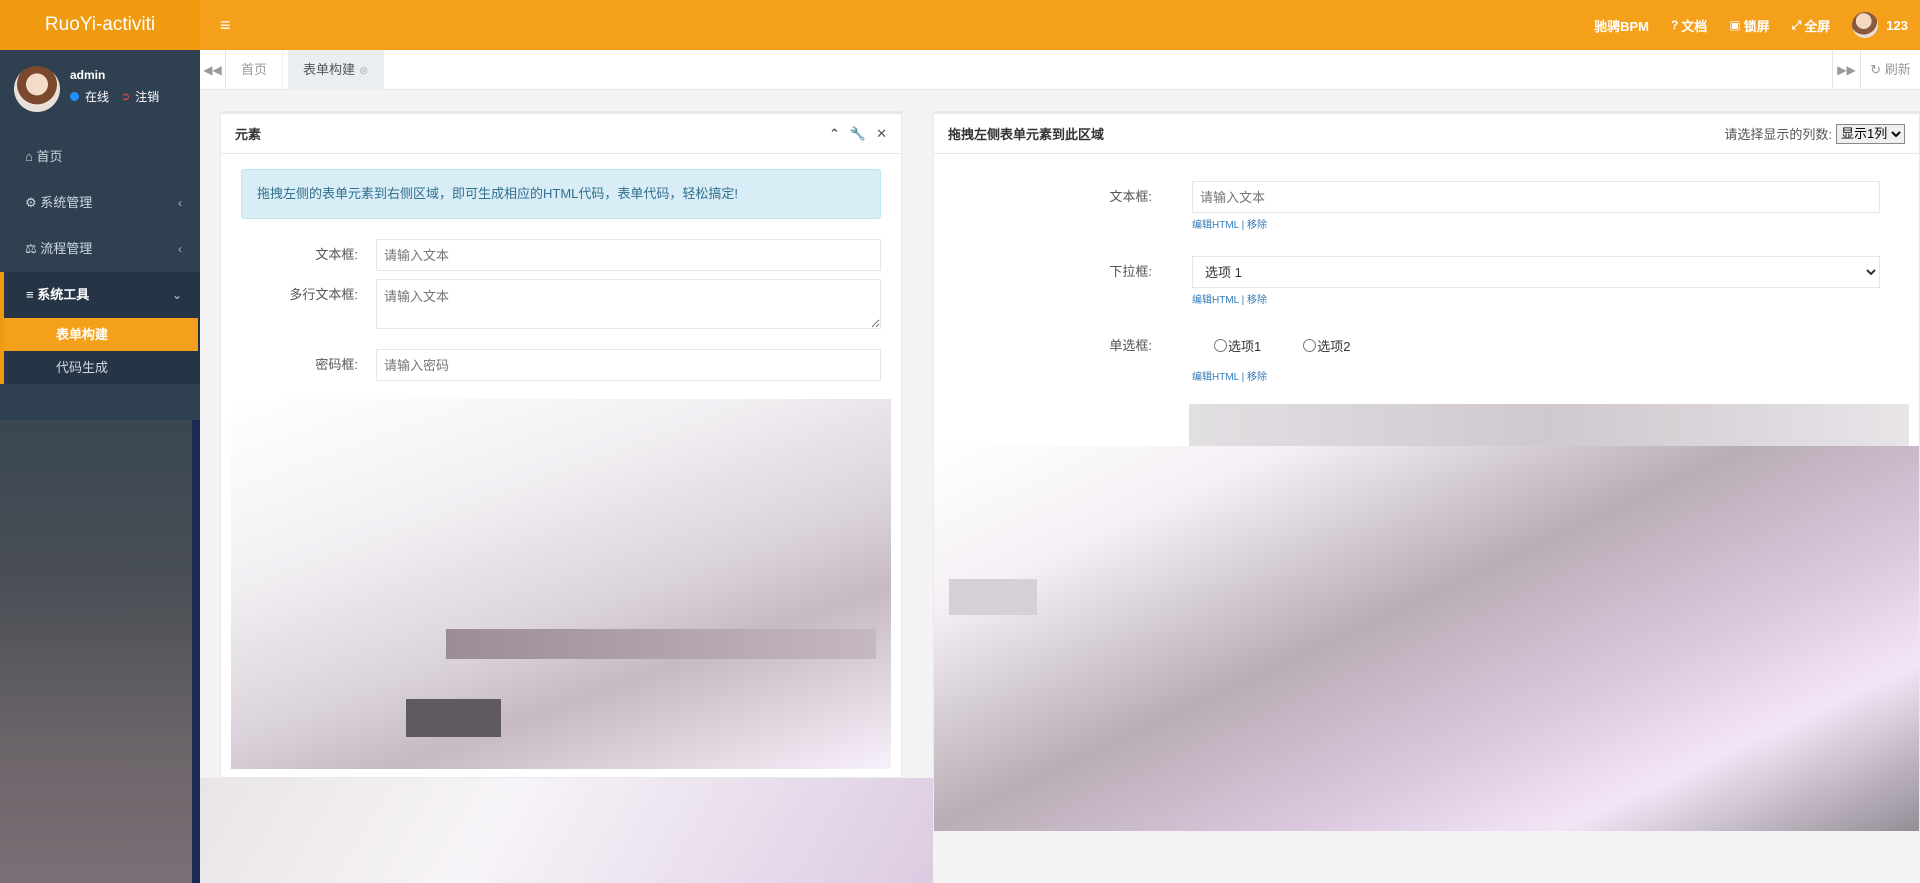 The image size is (1920, 883). What do you see at coordinates (881, 134) in the screenshot?
I see `close-icon: ✕` at bounding box center [881, 134].